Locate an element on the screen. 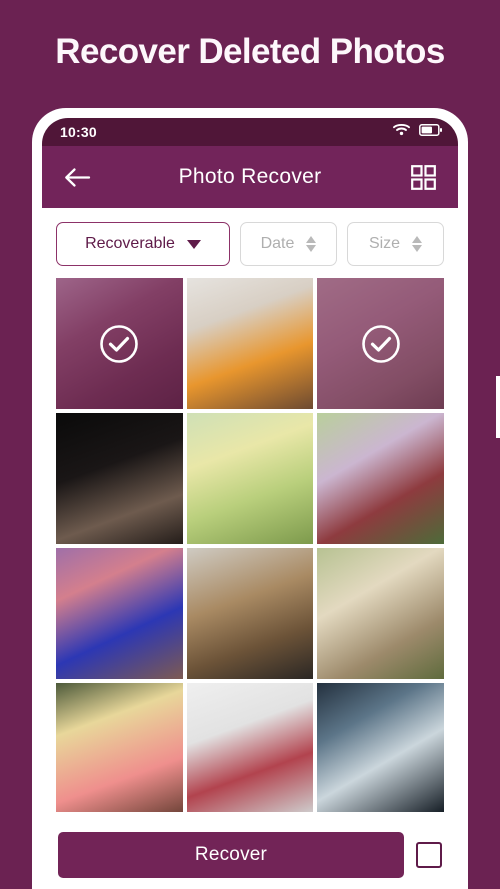 The width and height of the screenshot is (500, 889). filter-chip-date-label: Date is located at coordinates (277, 243).